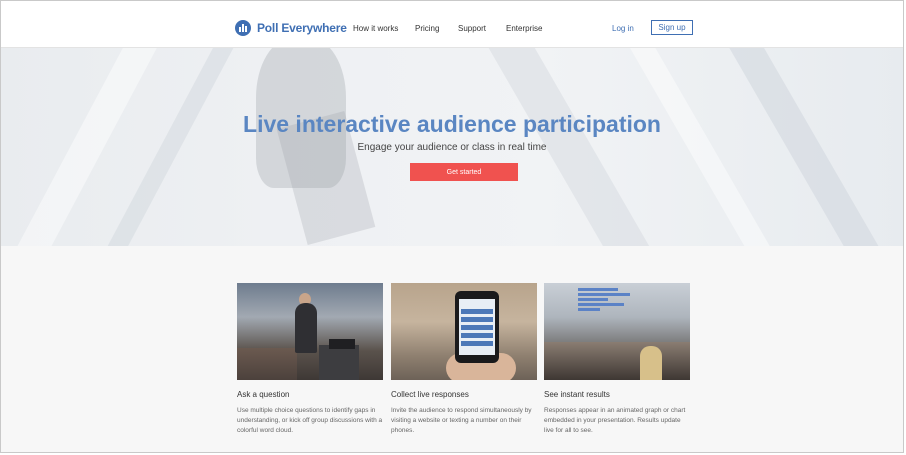  Describe the element at coordinates (243, 28) in the screenshot. I see `poll-logo-icon` at that location.